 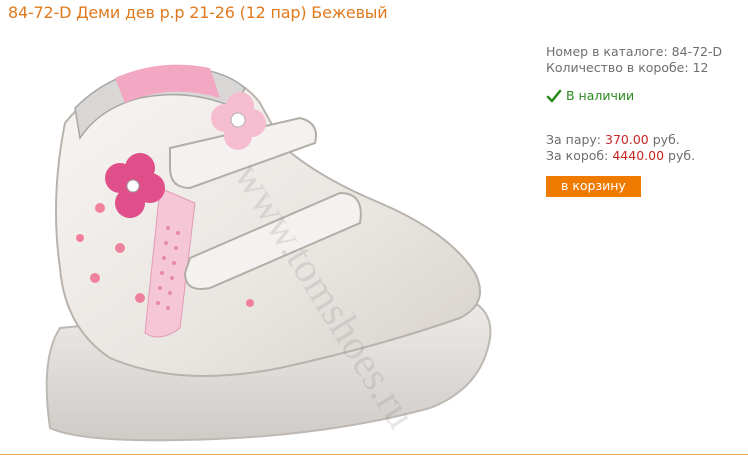 What do you see at coordinates (666, 139) in the screenshot?
I see `pair-price-currency: руб.` at bounding box center [666, 139].